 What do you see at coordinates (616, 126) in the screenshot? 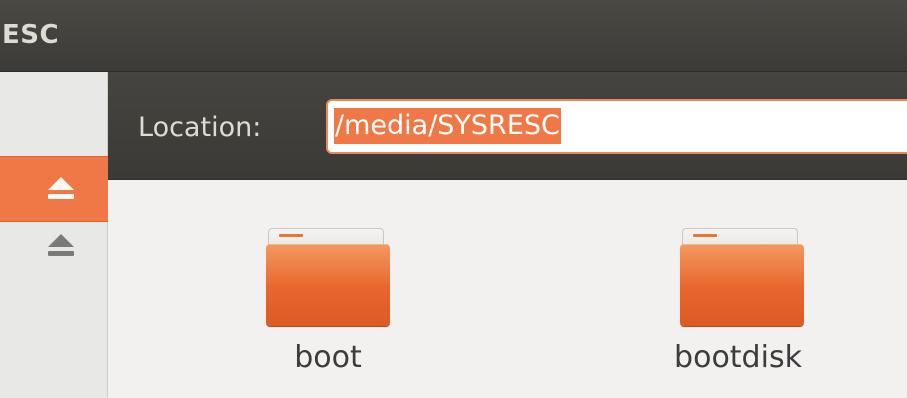
I see `location-input: /media/SYSRESC` at bounding box center [616, 126].